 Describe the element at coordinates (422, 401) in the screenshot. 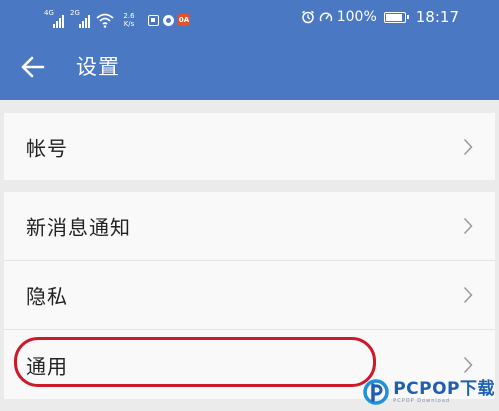

I see `watermark-sub: PCPOP Download` at that location.